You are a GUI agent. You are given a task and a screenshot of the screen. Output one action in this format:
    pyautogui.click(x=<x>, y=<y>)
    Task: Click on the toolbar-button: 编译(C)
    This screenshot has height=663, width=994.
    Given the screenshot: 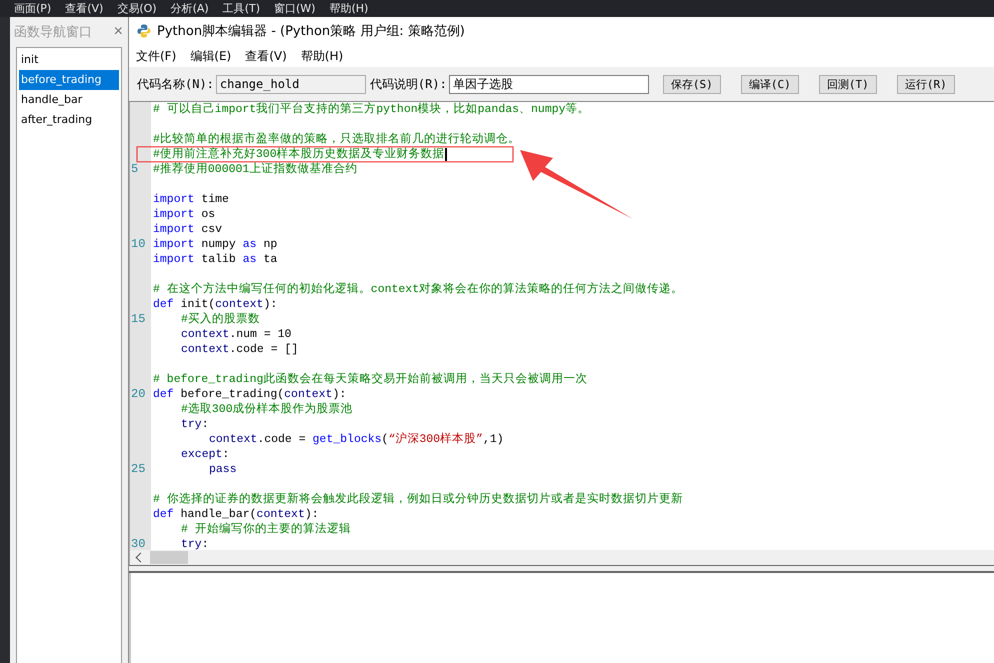 What is the action you would take?
    pyautogui.click(x=769, y=84)
    